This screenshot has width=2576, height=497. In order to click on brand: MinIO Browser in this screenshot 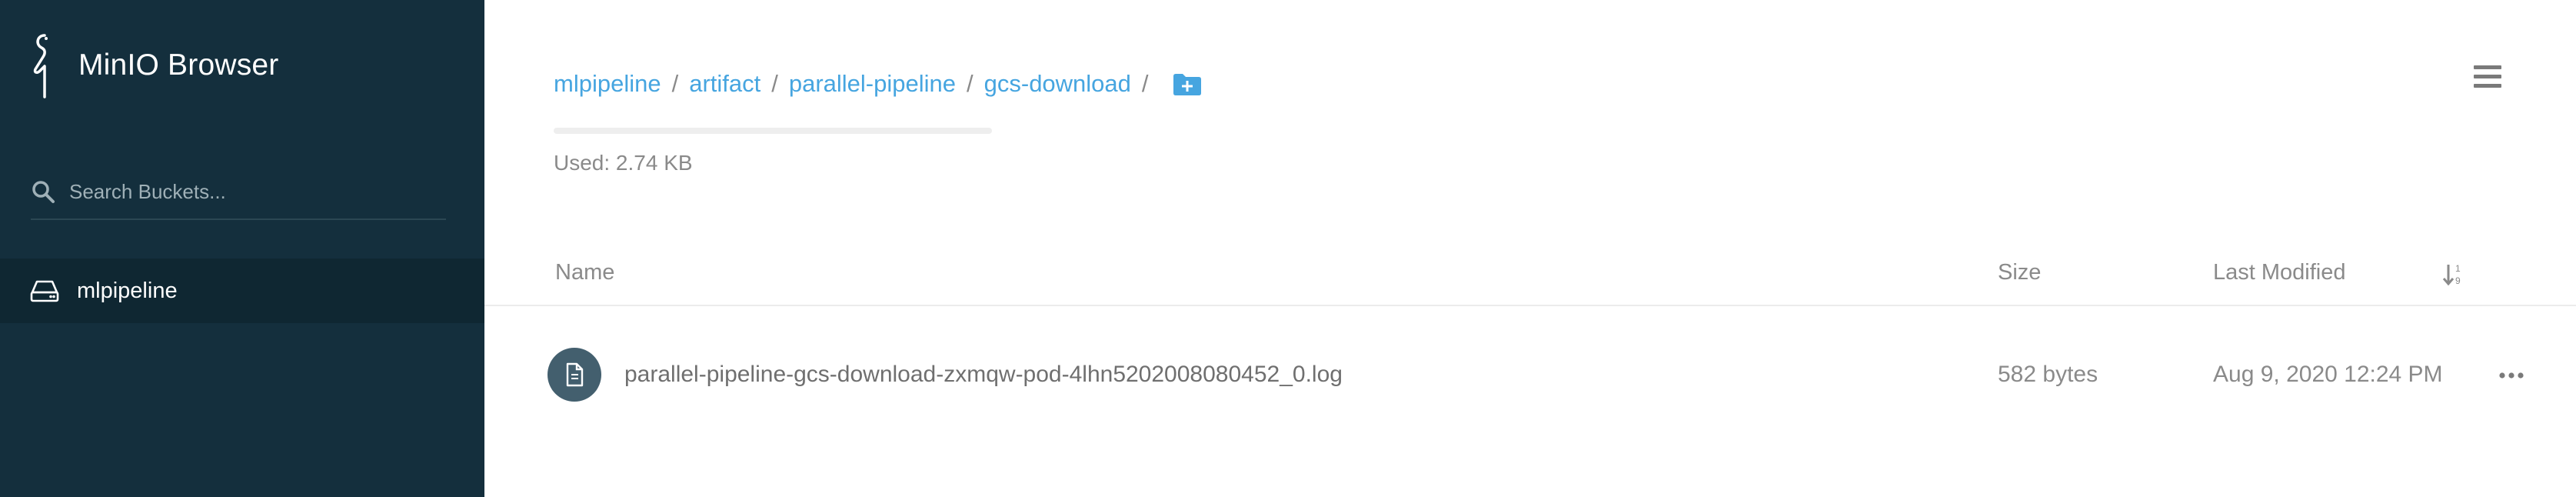, I will do `click(153, 65)`.